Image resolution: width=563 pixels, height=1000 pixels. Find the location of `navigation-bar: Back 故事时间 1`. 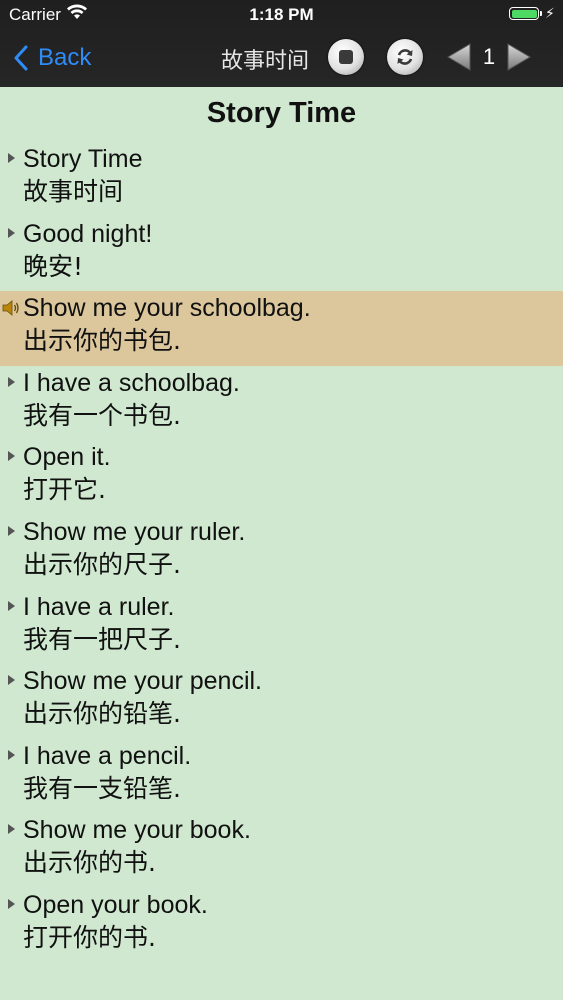

navigation-bar: Back 故事时间 1 is located at coordinates (281, 58).